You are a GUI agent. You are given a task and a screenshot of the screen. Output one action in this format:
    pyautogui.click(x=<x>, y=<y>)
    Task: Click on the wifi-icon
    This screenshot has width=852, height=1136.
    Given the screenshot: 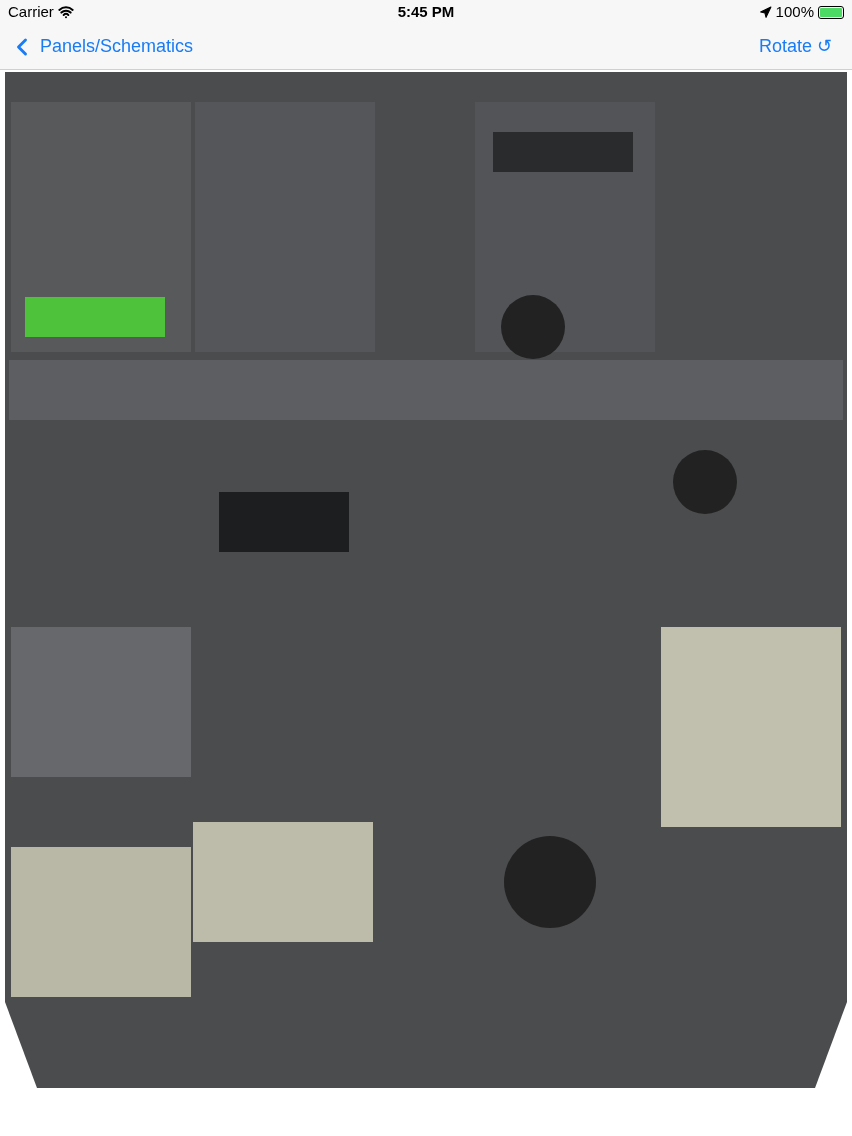 What is the action you would take?
    pyautogui.click(x=65, y=12)
    